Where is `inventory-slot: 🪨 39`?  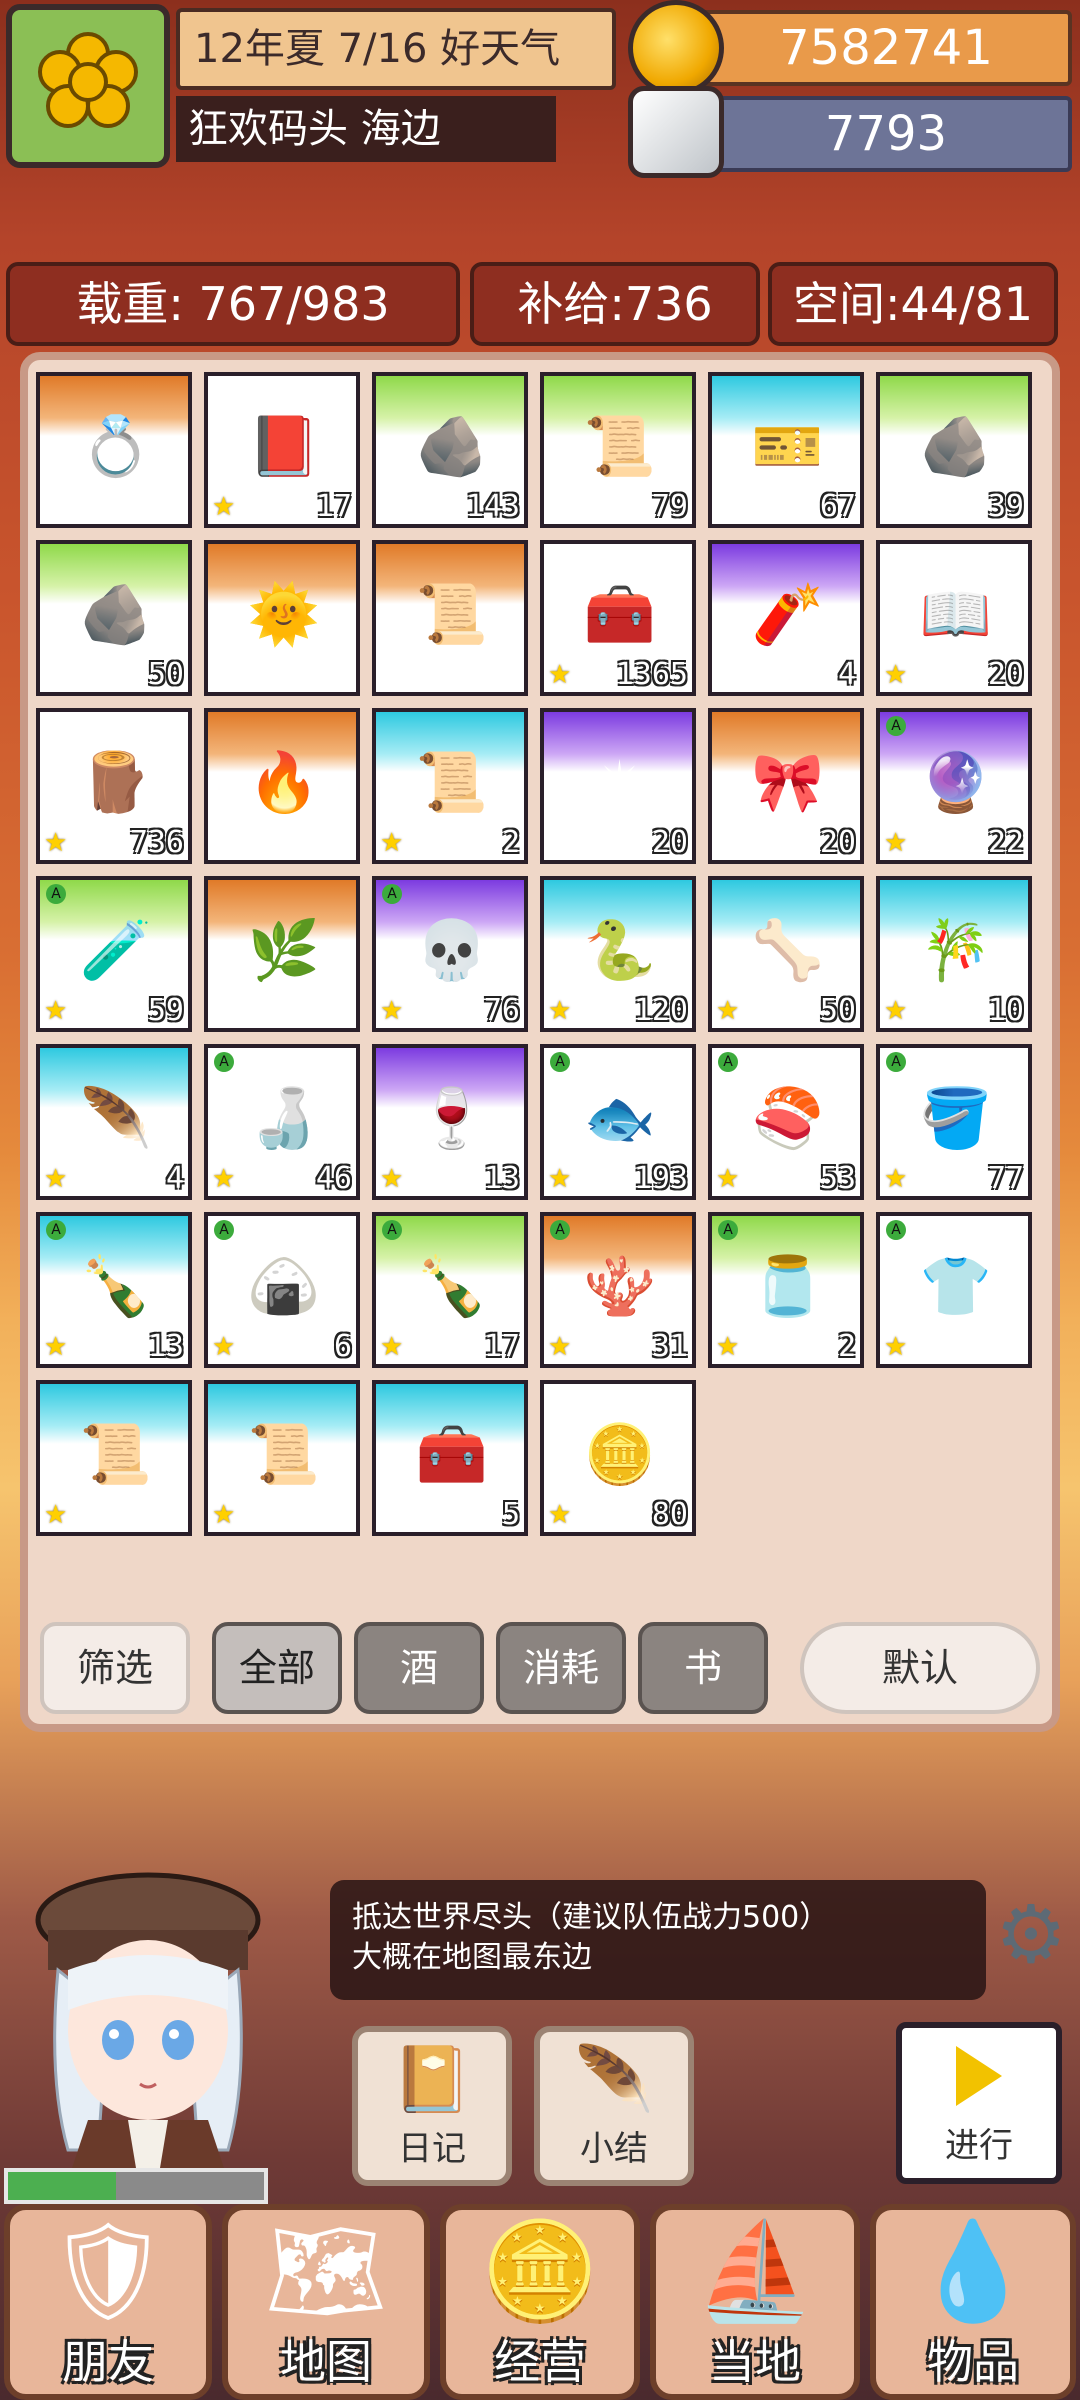 inventory-slot: 🪨 39 is located at coordinates (954, 450).